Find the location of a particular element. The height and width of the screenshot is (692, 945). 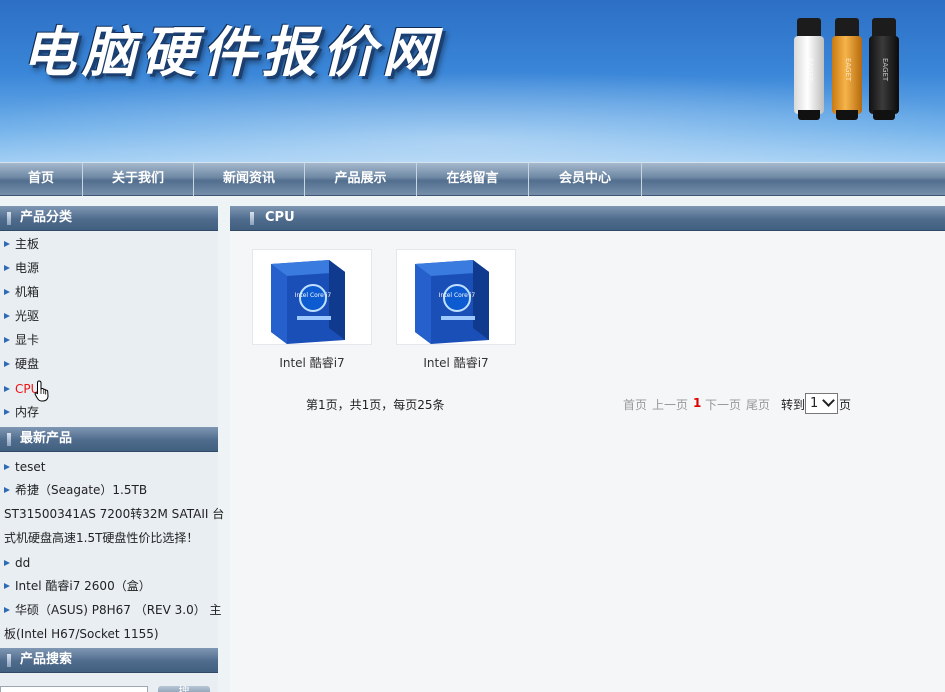

site-title: 电脑硬件报价网 is located at coordinates (232, 52).